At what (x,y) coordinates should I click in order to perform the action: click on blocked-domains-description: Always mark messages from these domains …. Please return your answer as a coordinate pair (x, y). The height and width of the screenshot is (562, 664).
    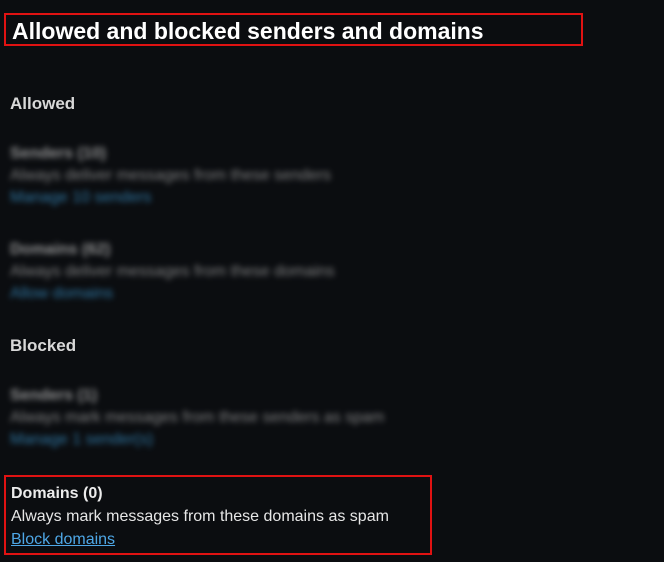
    Looking at the image, I should click on (200, 516).